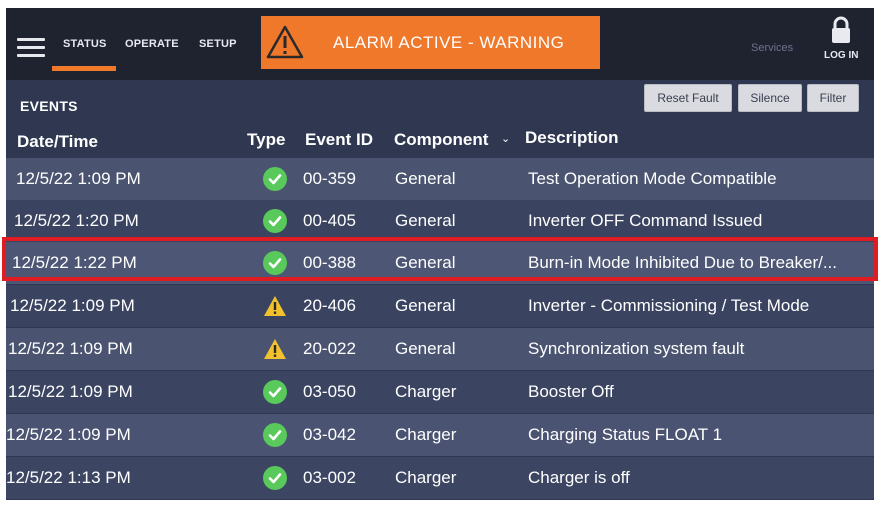  Describe the element at coordinates (770, 98) in the screenshot. I see `silence-button: Silence` at that location.